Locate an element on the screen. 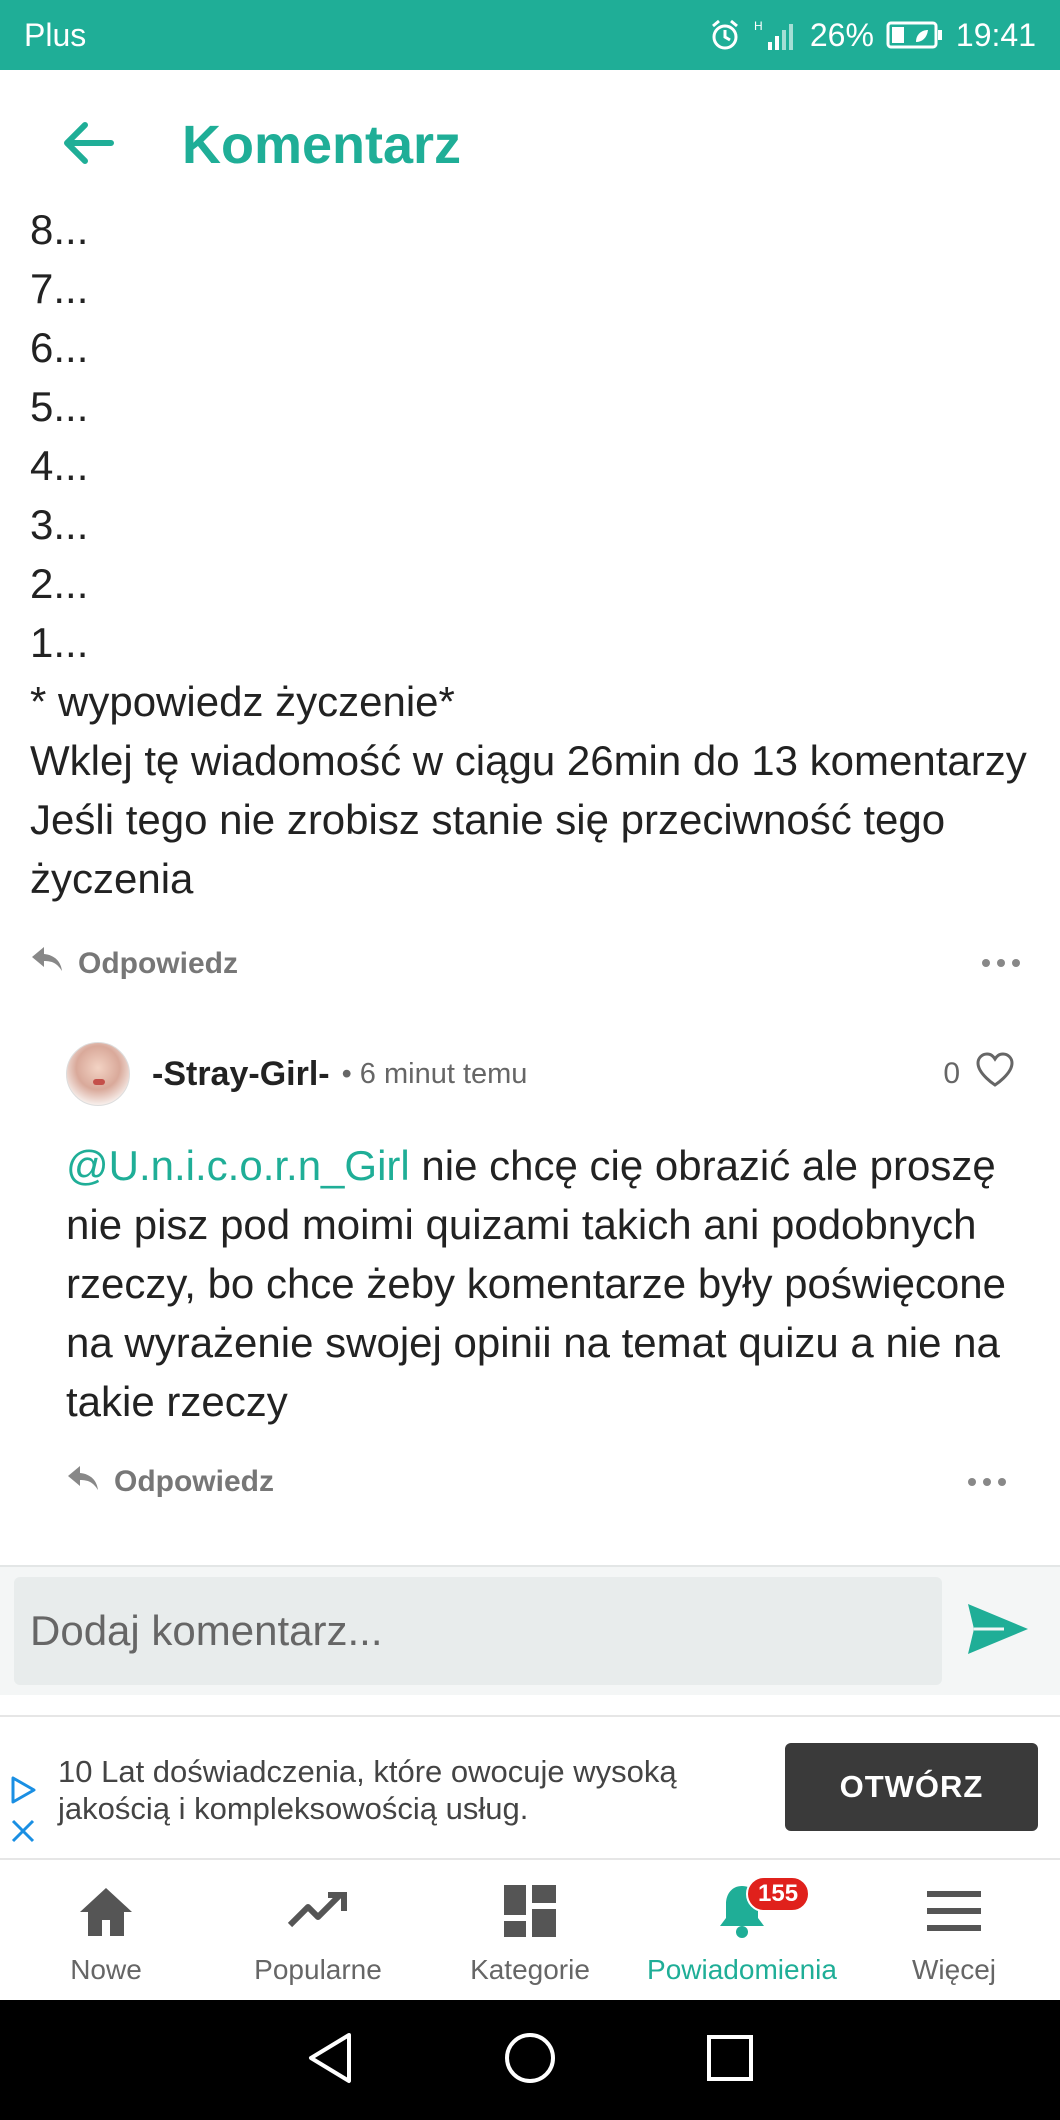 The height and width of the screenshot is (2120, 1060). comment-input-bar is located at coordinates (530, 1630).